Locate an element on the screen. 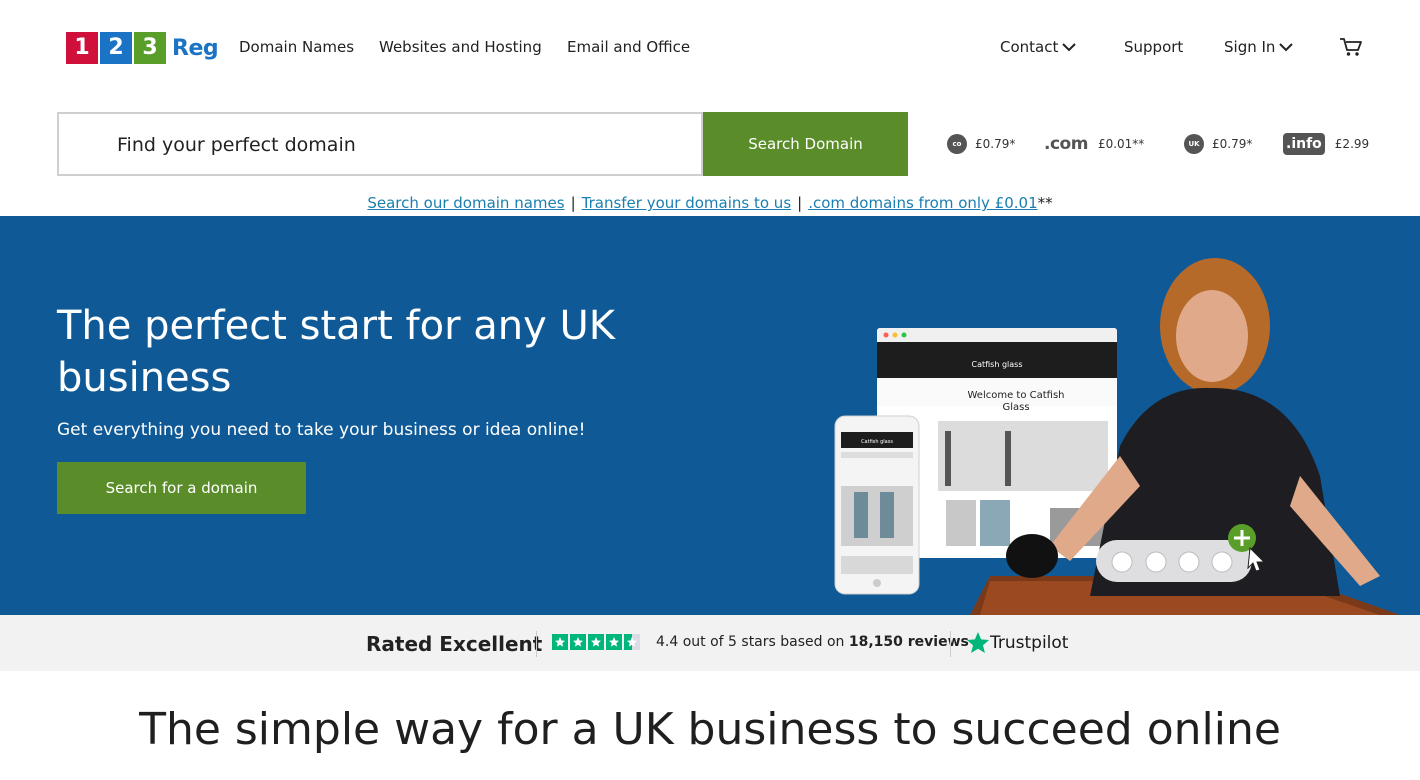 The width and height of the screenshot is (1420, 780). nav-sign-in: Sign In is located at coordinates (1259, 47).